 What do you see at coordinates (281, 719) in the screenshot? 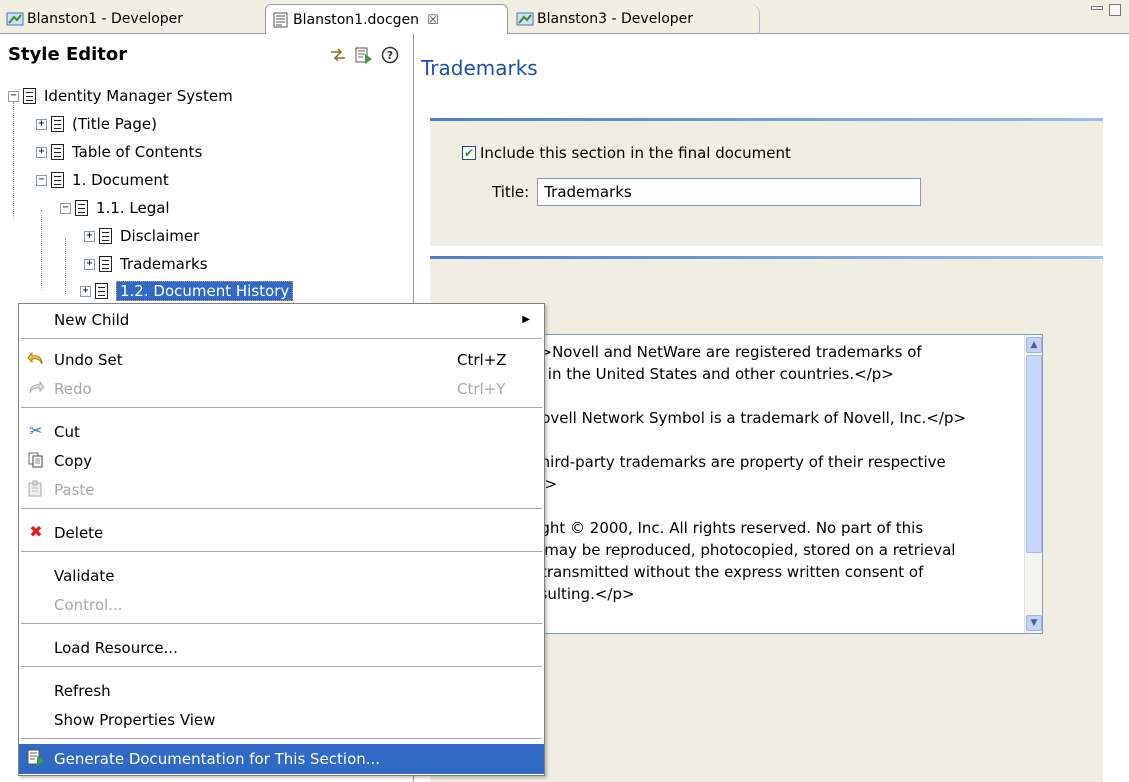
I see `menu-item-show-properties: Show Properties View` at bounding box center [281, 719].